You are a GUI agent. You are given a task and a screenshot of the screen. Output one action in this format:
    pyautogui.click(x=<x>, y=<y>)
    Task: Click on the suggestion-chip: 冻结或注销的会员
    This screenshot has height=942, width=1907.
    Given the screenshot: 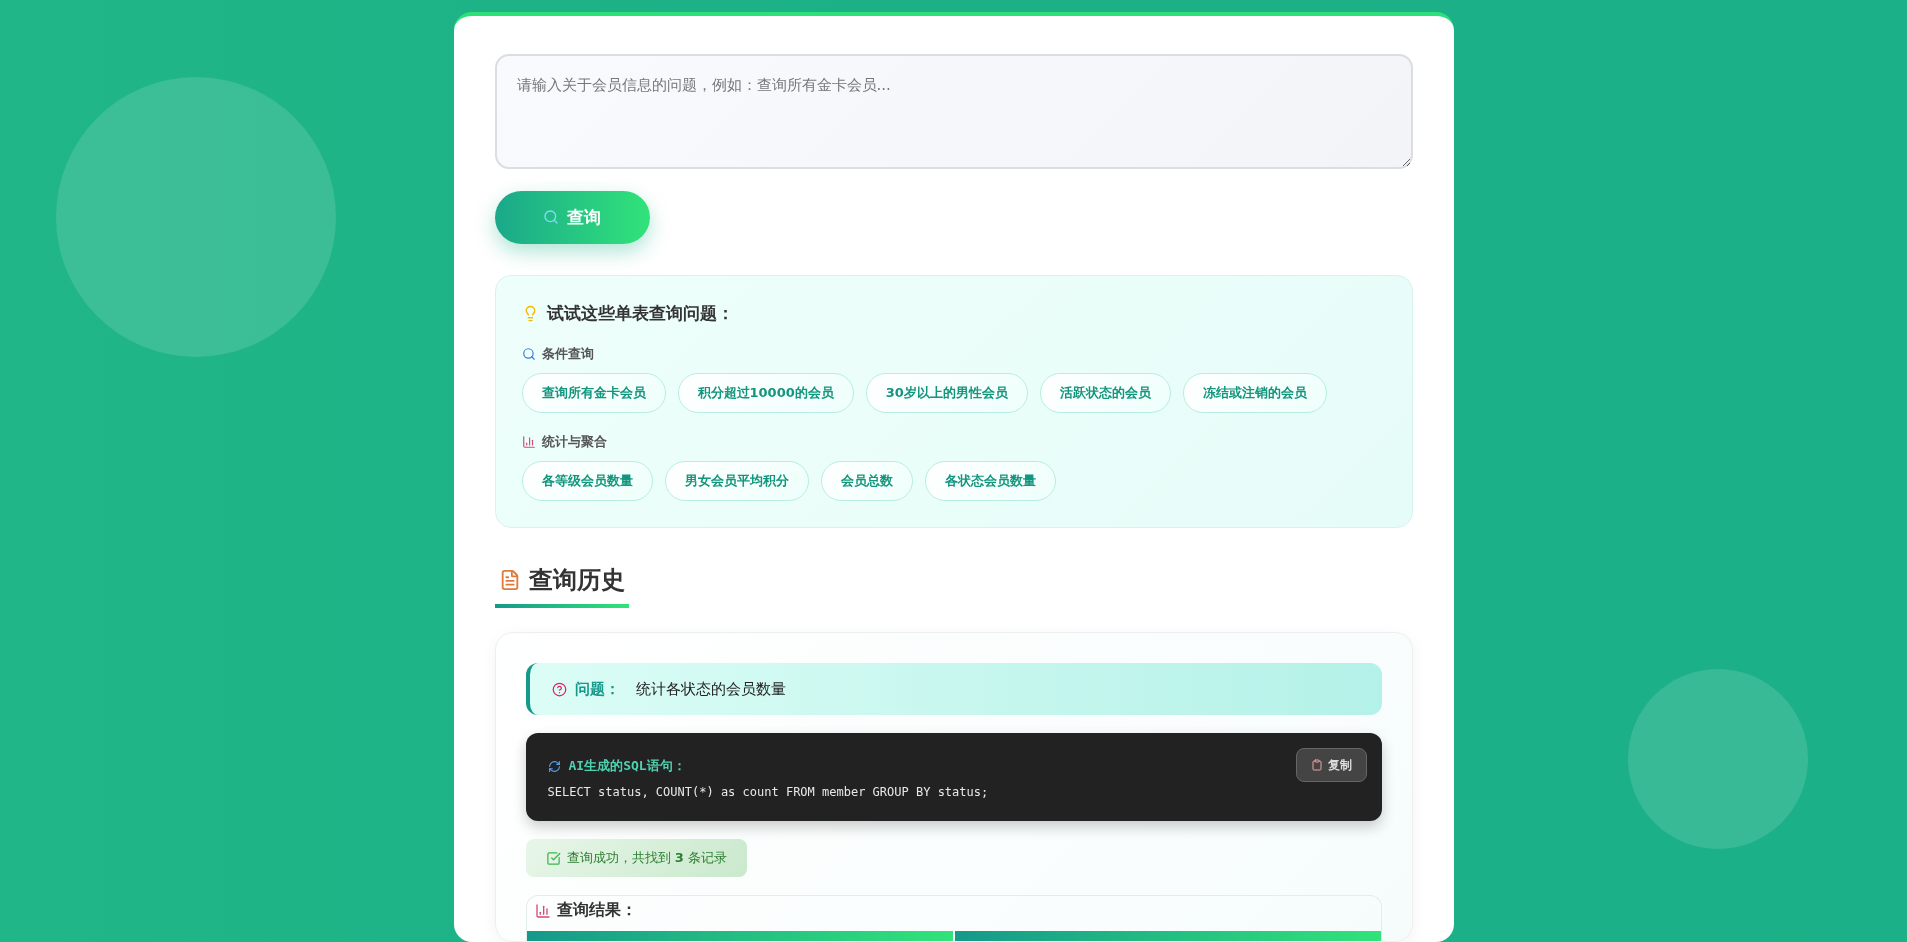 What is the action you would take?
    pyautogui.click(x=1254, y=393)
    